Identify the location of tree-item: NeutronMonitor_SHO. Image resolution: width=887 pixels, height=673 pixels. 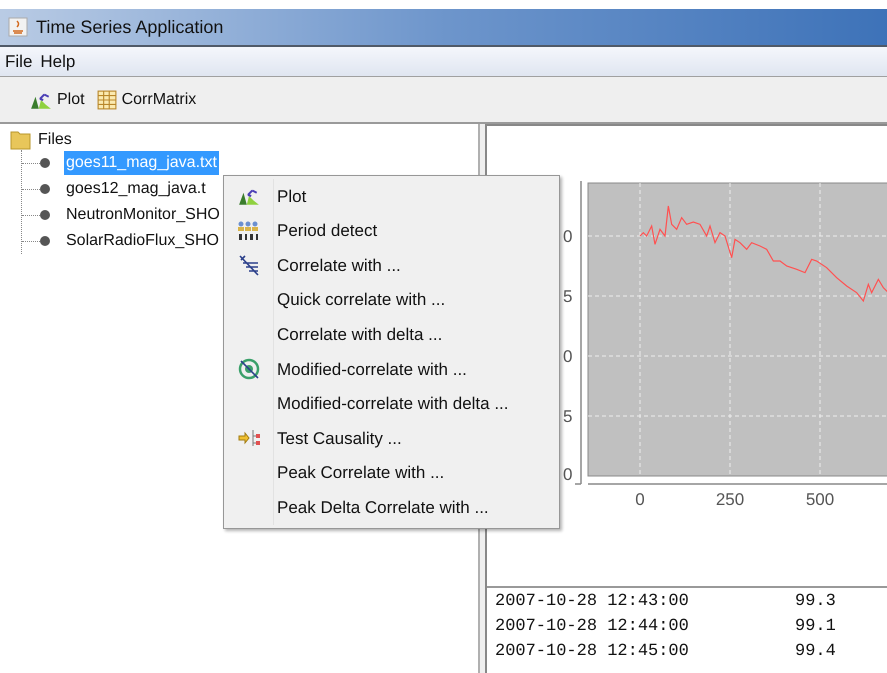
(143, 215).